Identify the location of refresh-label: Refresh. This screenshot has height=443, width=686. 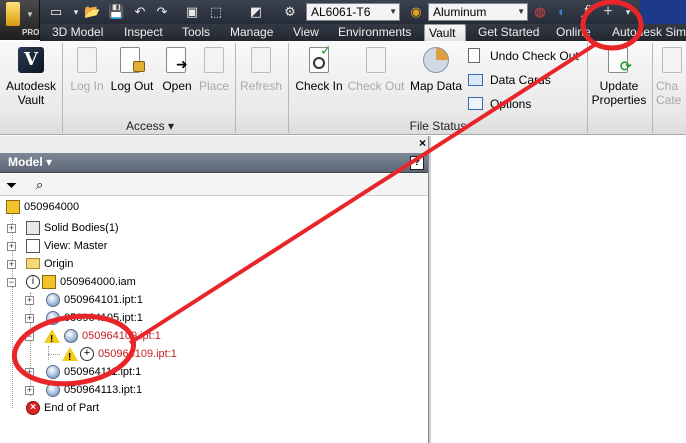
(261, 86).